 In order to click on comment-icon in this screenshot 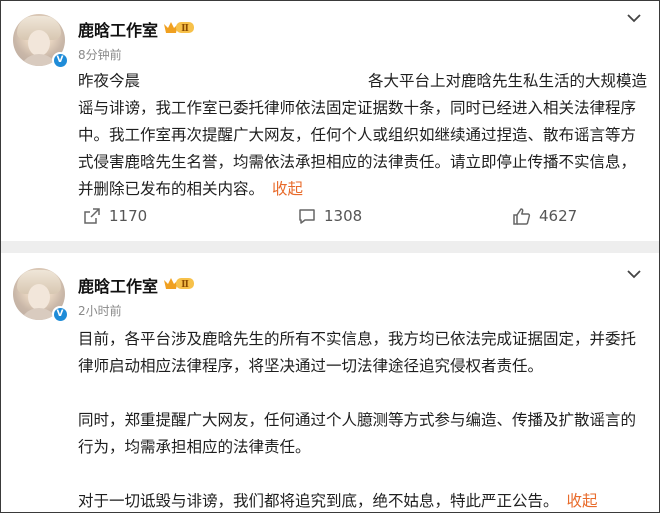, I will do `click(307, 216)`.